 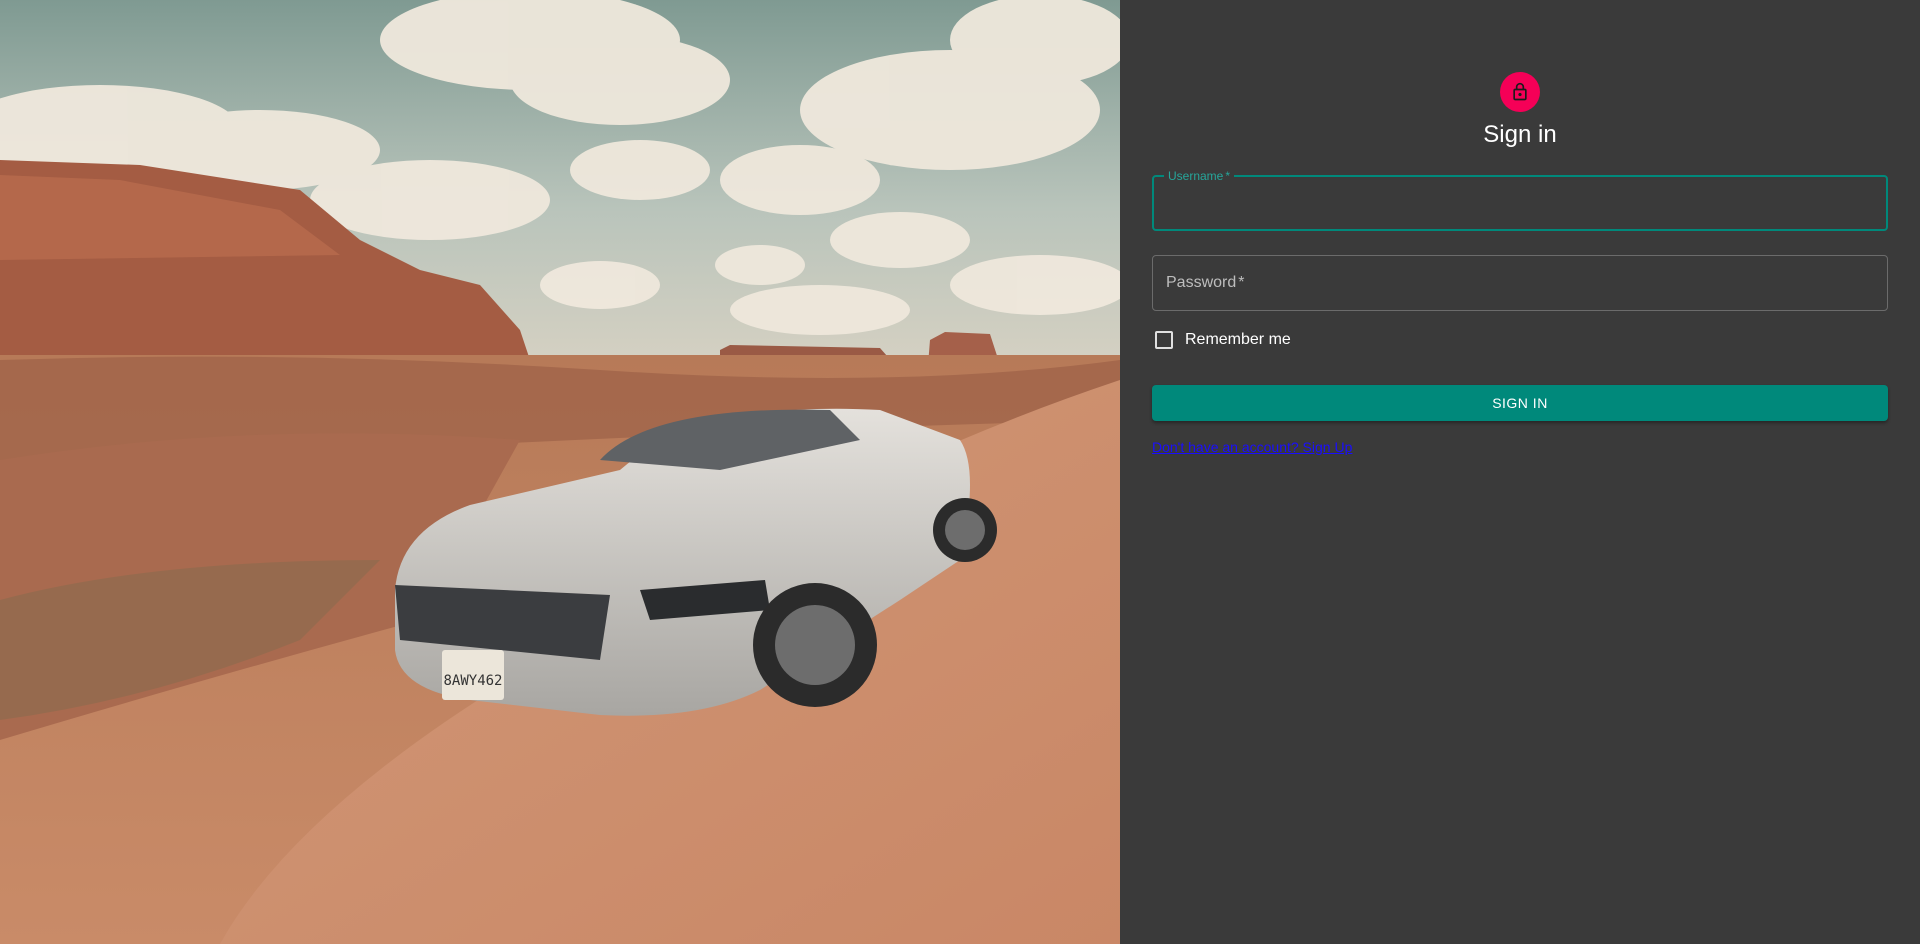 I want to click on remember-me-checkbox, so click(x=1164, y=340).